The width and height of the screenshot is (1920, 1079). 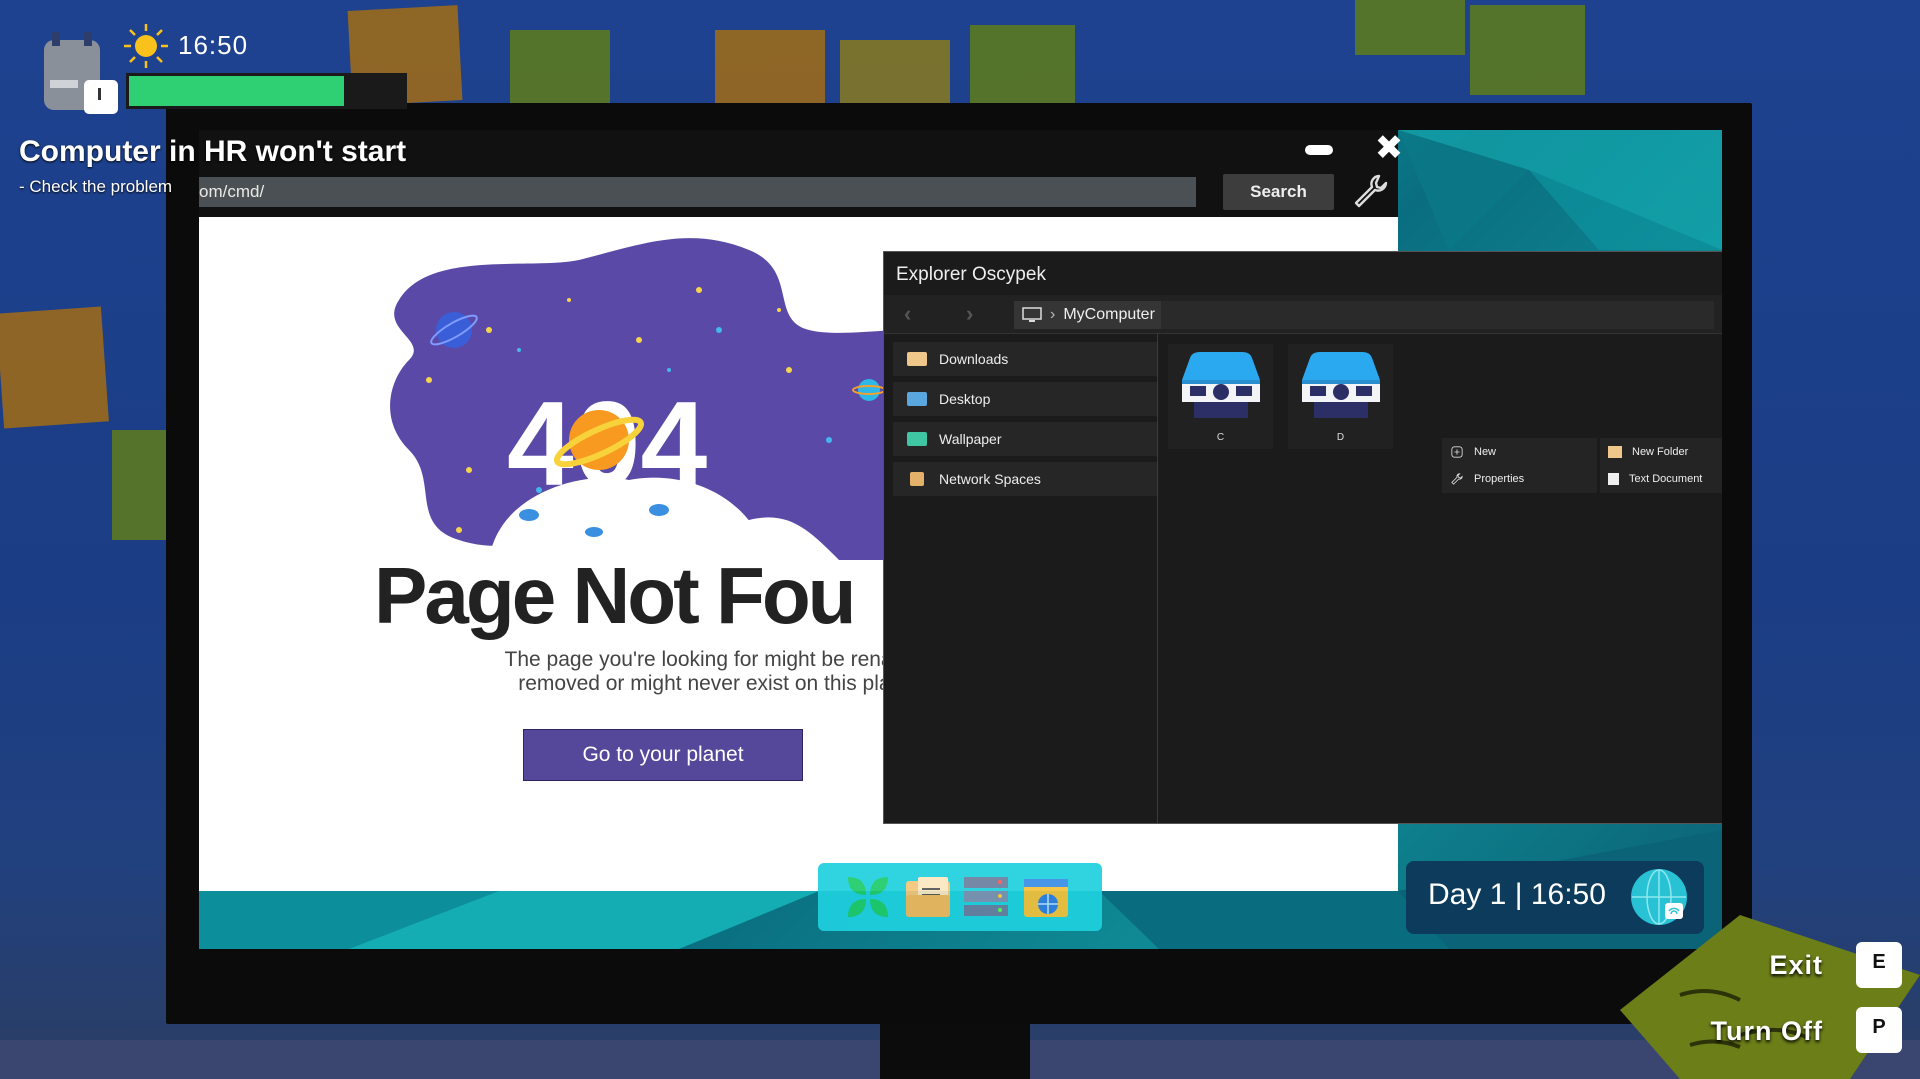 What do you see at coordinates (1025, 439) in the screenshot?
I see `sidebar-item-wallpaper: Wallpaper` at bounding box center [1025, 439].